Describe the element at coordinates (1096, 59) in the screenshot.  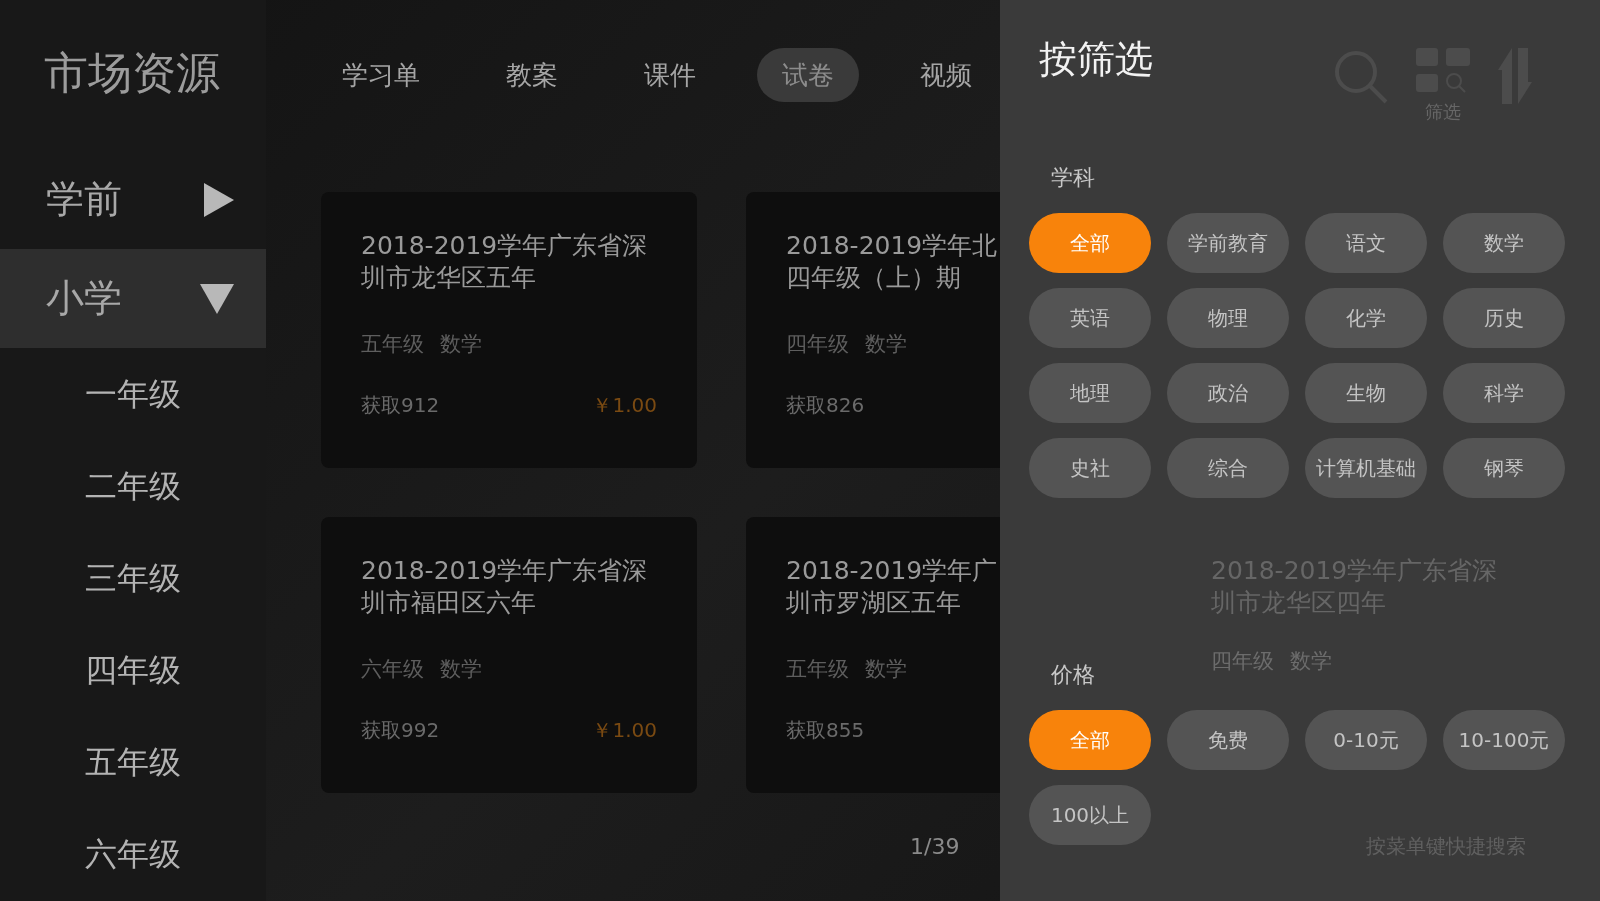
I see `panel-title: 按筛选` at that location.